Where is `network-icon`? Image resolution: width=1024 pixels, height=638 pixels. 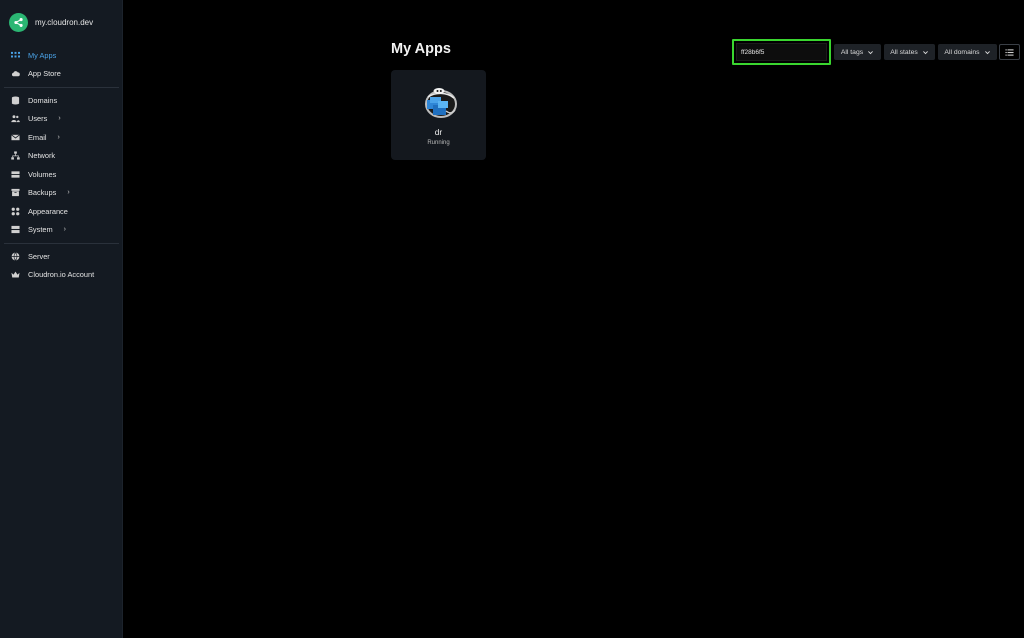
network-icon is located at coordinates (15, 155).